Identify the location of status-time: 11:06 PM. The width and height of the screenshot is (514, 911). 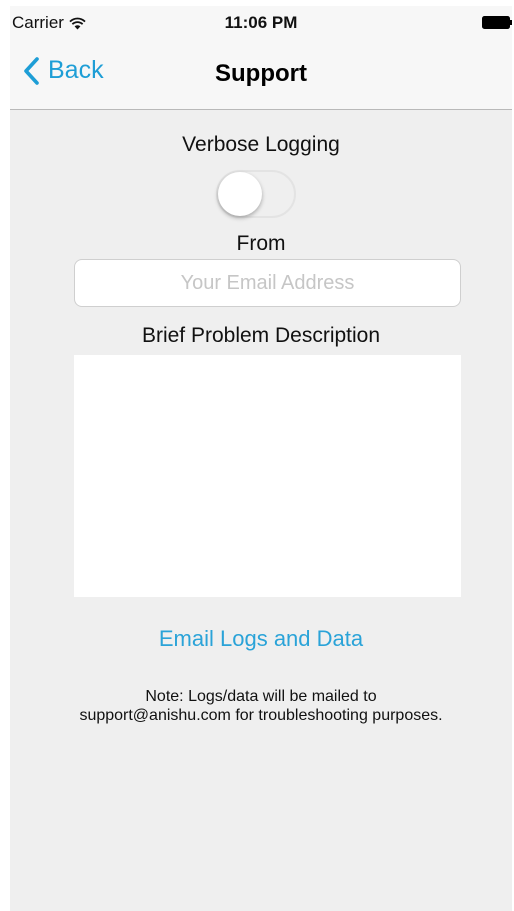
(261, 22).